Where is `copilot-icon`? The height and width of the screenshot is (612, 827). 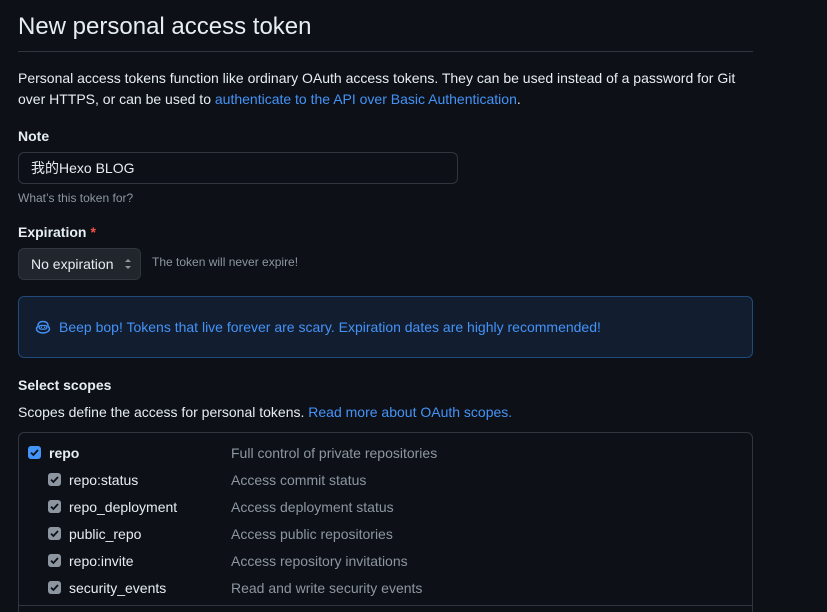
copilot-icon is located at coordinates (43, 327).